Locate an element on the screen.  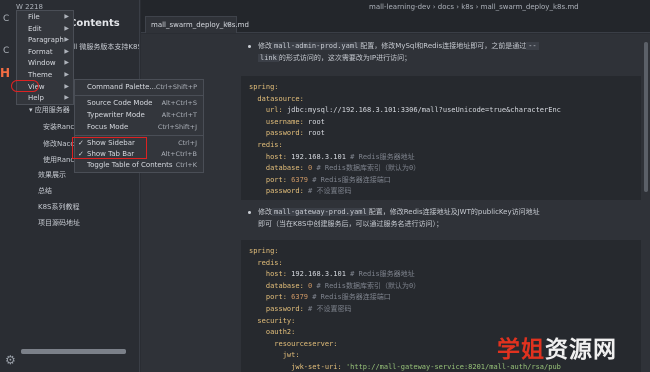
code-token: datasource: is located at coordinates (276, 98).